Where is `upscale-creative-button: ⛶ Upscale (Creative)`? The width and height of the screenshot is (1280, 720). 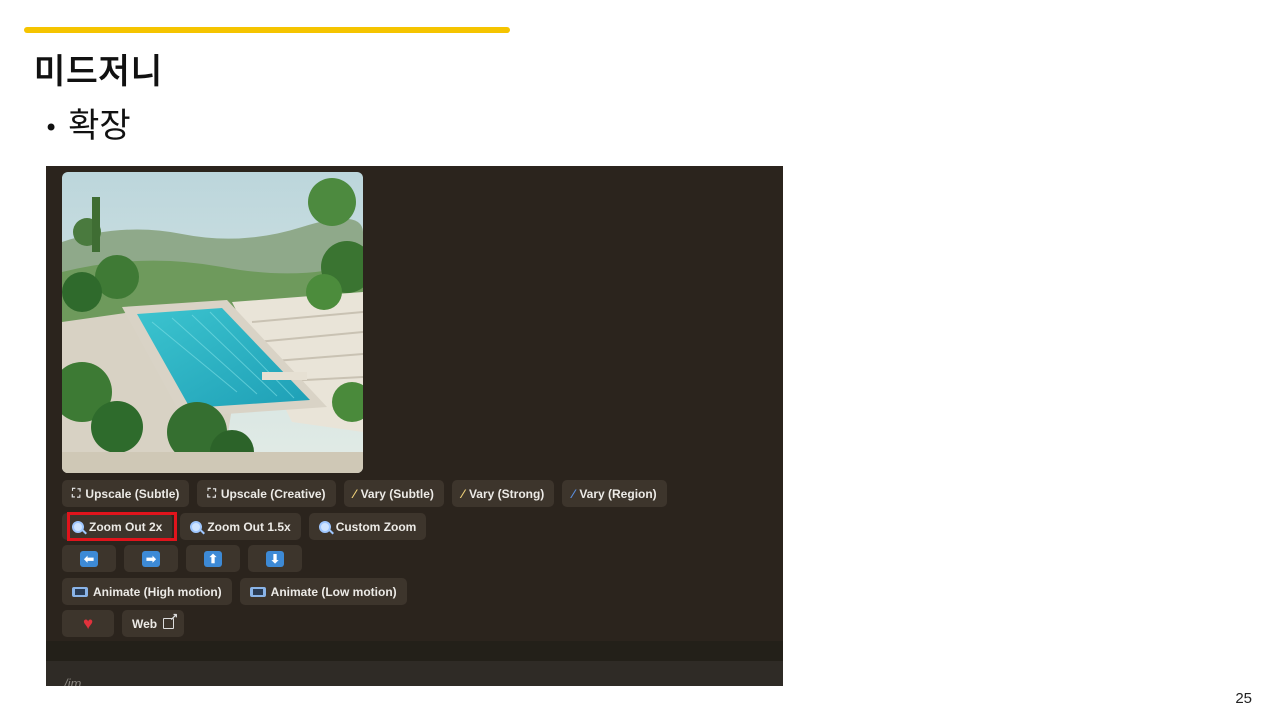 upscale-creative-button: ⛶ Upscale (Creative) is located at coordinates (266, 493).